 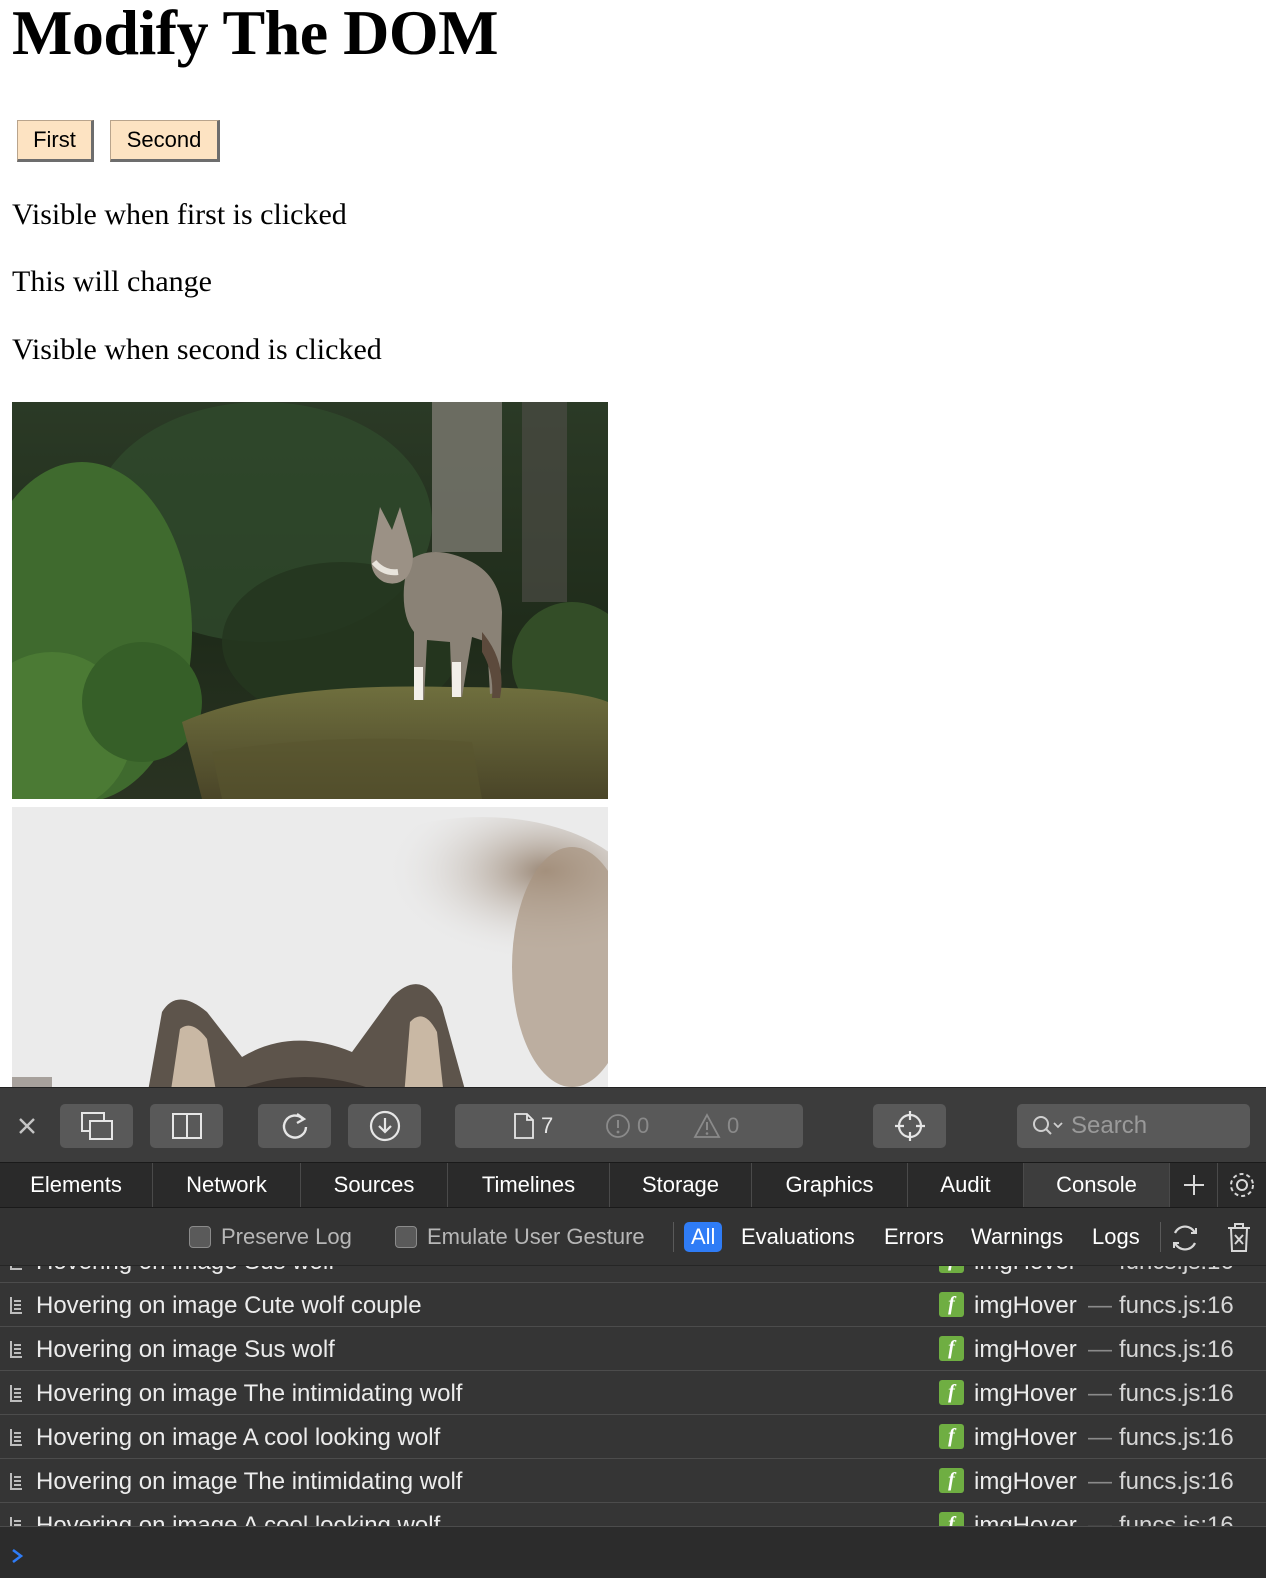 What do you see at coordinates (179, 214) in the screenshot?
I see `first-visible-text: Visible when first is clicked` at bounding box center [179, 214].